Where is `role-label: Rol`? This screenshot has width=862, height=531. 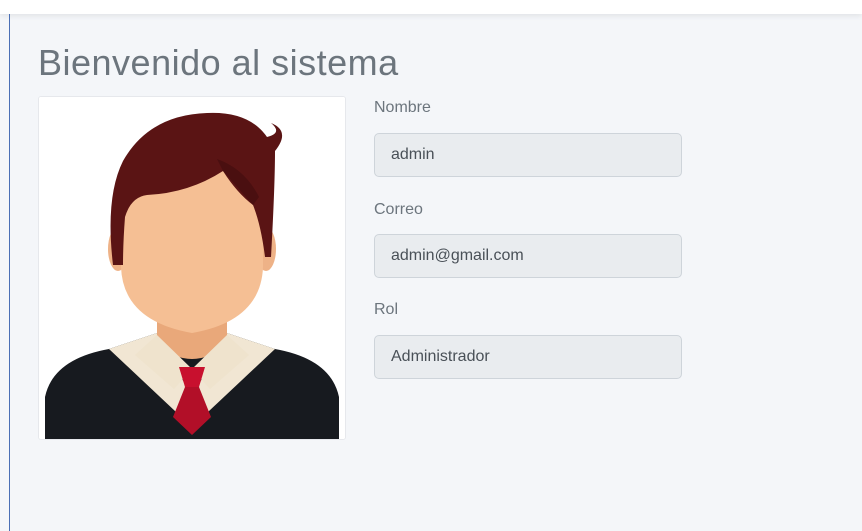
role-label: Rol is located at coordinates (386, 309).